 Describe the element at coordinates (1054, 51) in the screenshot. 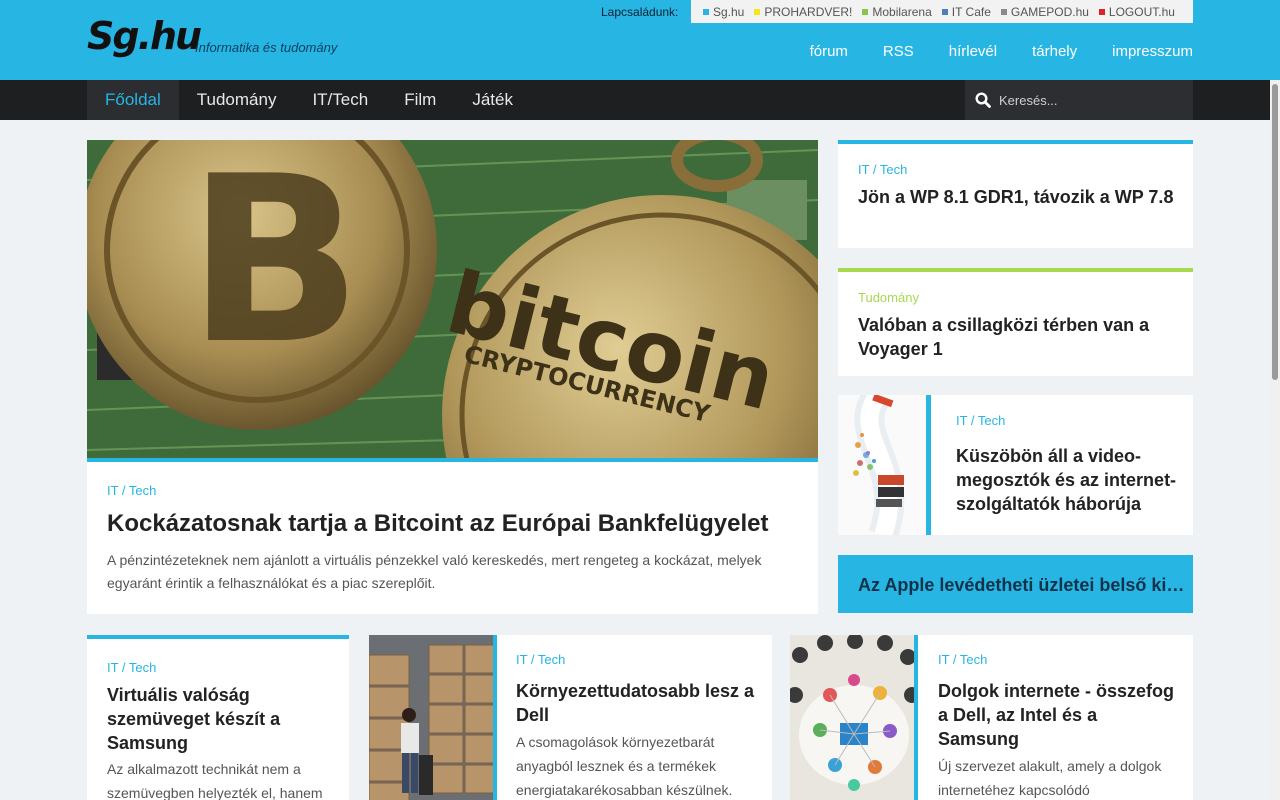

I see `header-link-hosting: tárhely` at that location.